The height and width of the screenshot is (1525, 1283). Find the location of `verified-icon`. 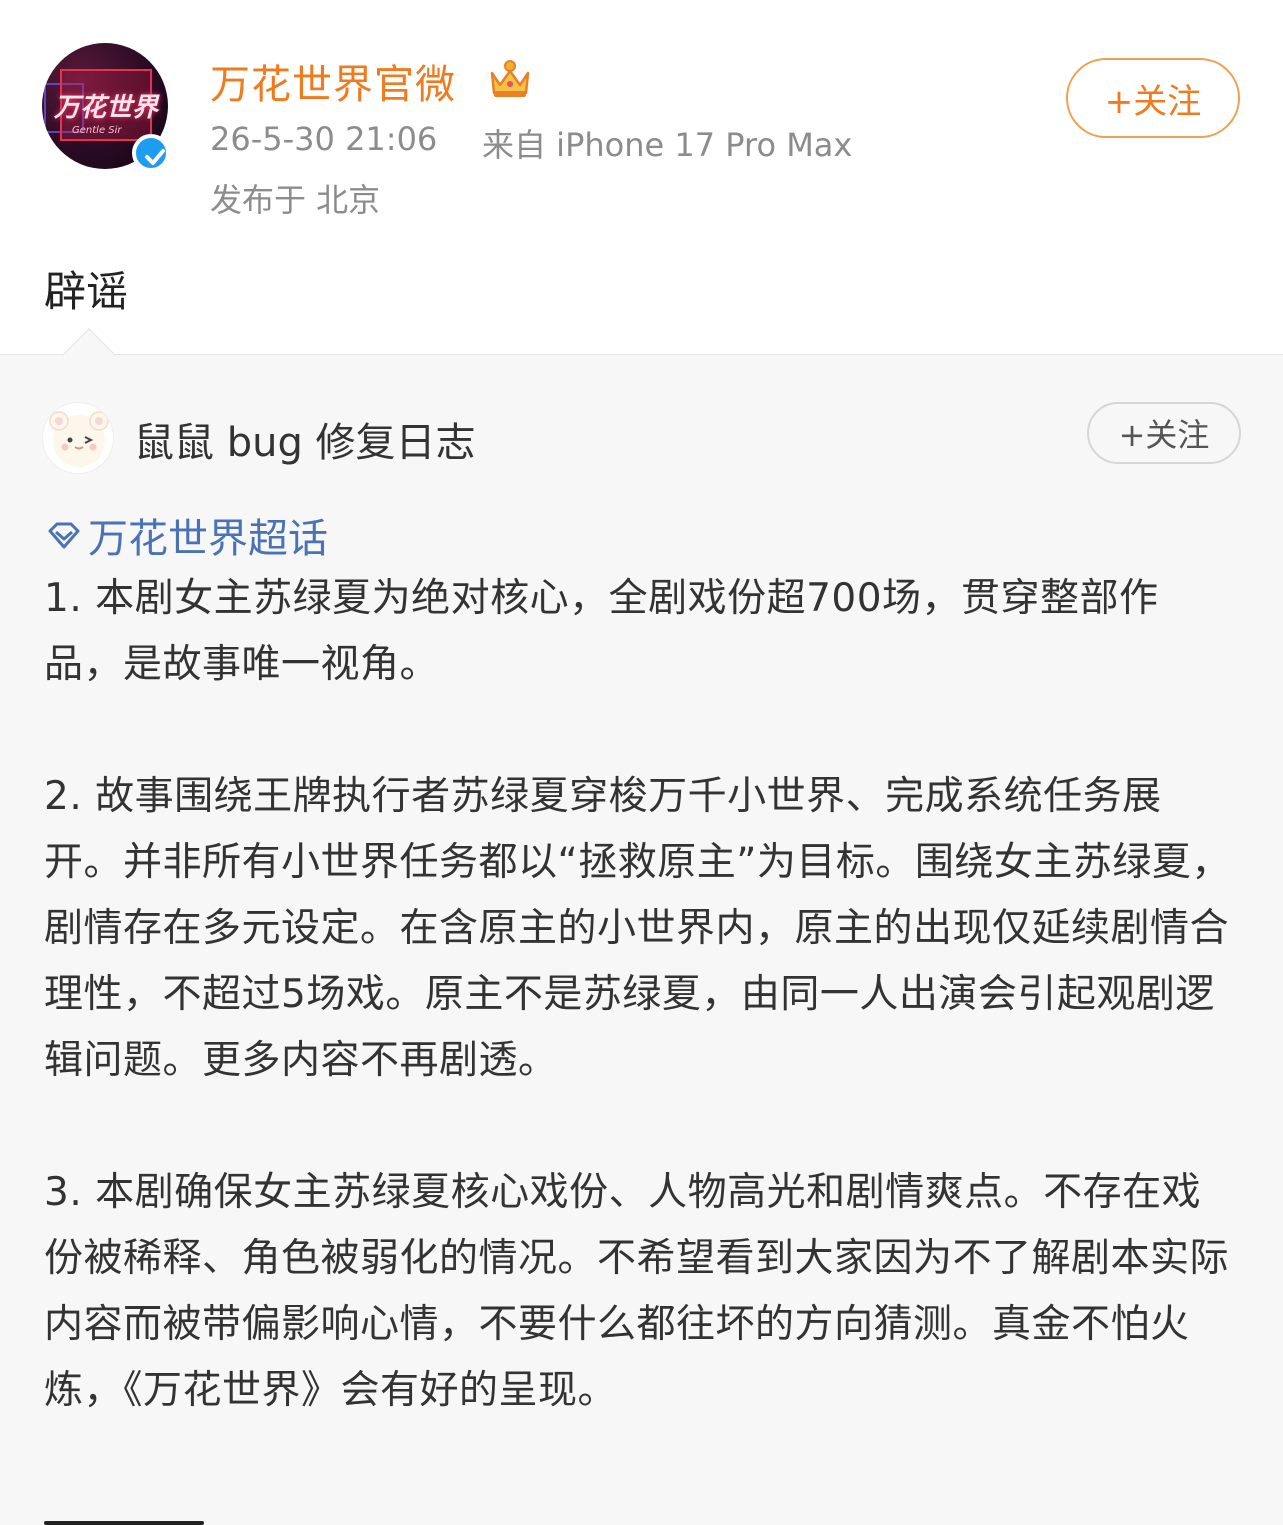

verified-icon is located at coordinates (151, 153).